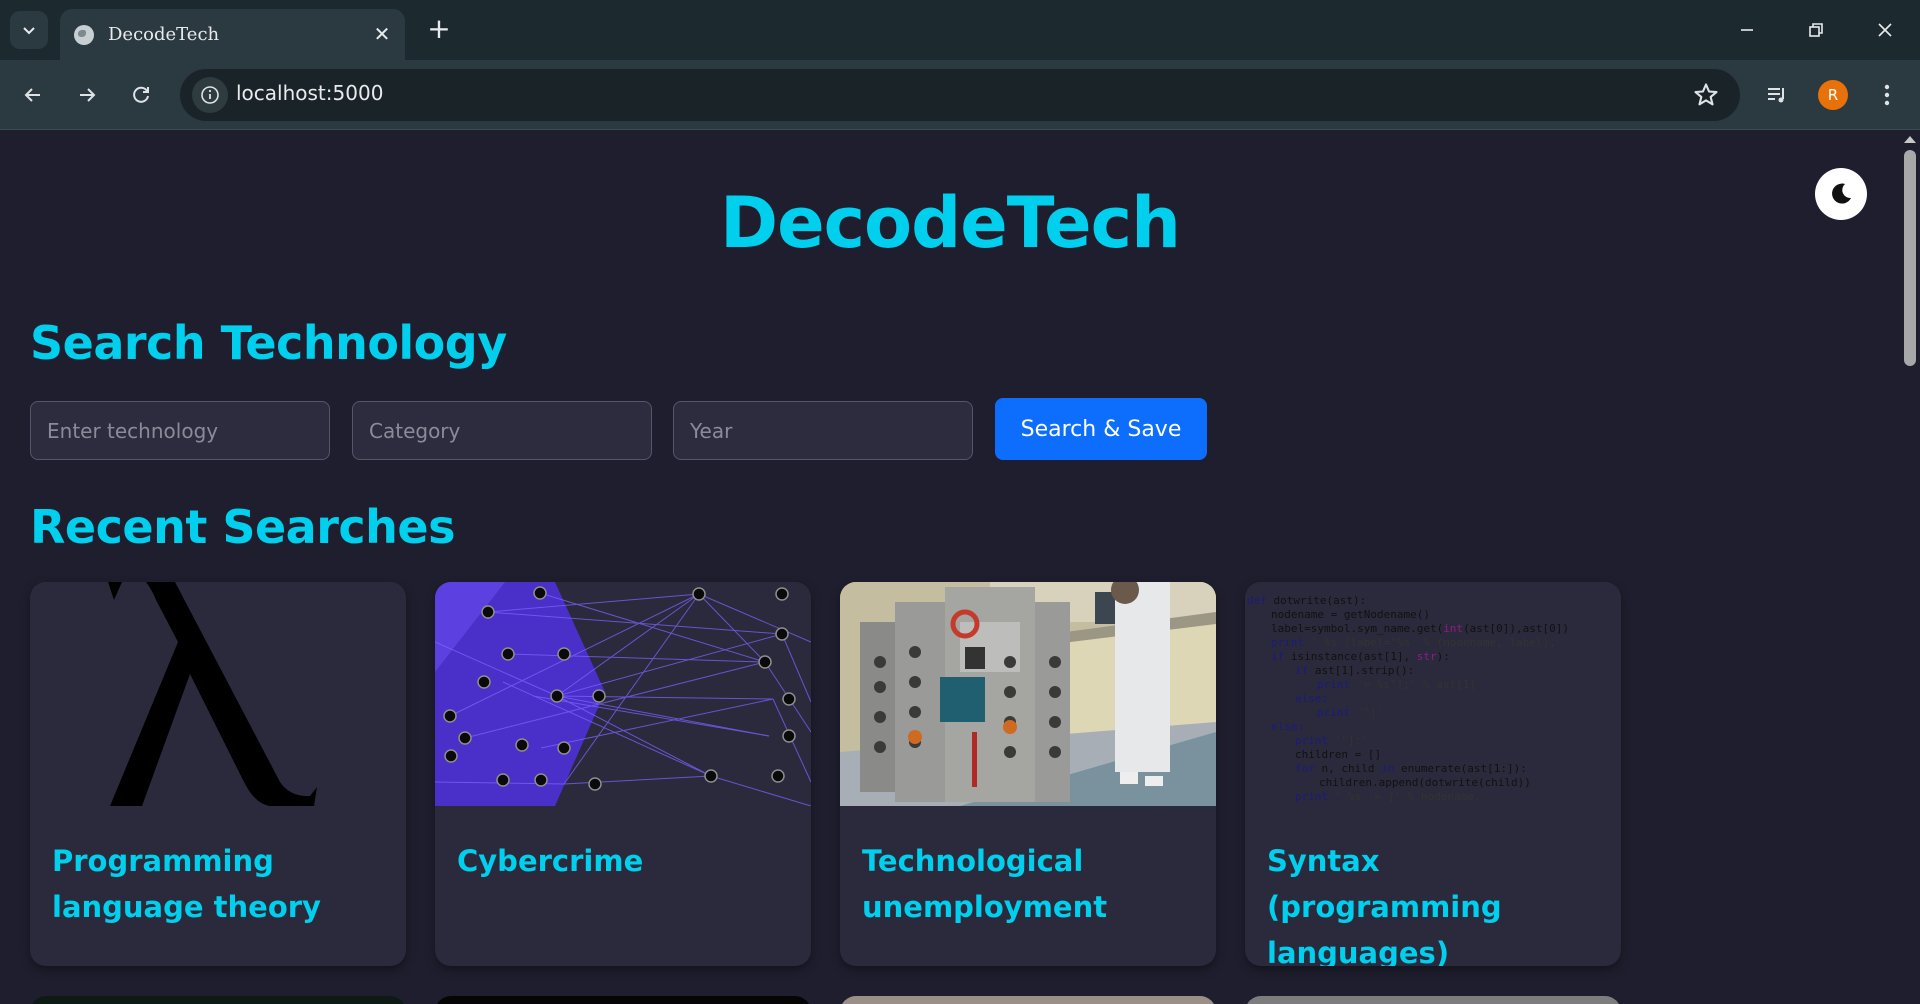 The width and height of the screenshot is (1920, 1004). Describe the element at coordinates (232, 34) in the screenshot. I see `browser-tab: DecodeTech ✕` at that location.